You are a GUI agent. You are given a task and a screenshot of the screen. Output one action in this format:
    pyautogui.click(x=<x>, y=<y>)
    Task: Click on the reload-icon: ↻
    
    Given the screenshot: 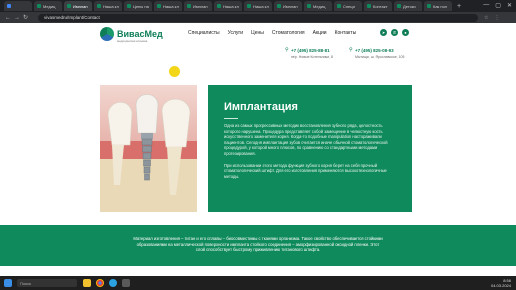 What is the action you would take?
    pyautogui.click(x=27, y=17)
    